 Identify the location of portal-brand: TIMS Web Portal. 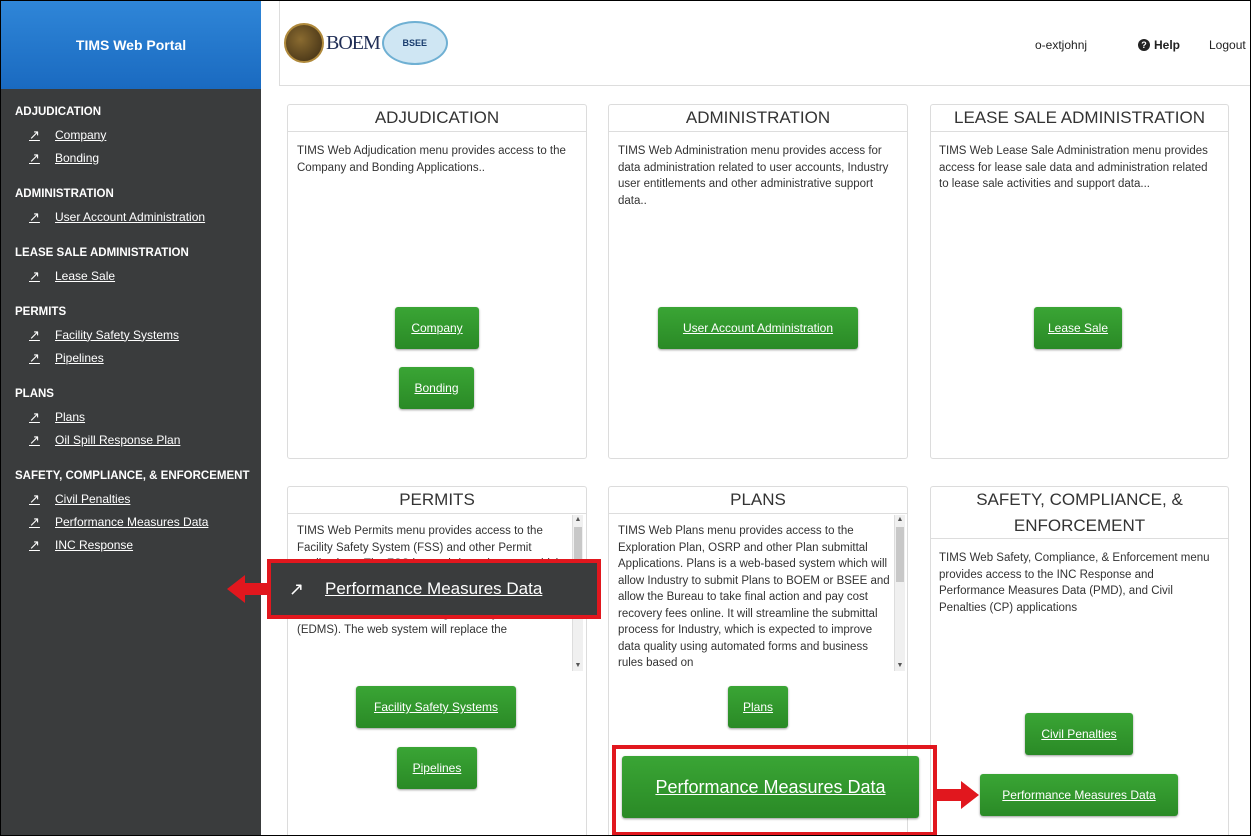
(131, 45).